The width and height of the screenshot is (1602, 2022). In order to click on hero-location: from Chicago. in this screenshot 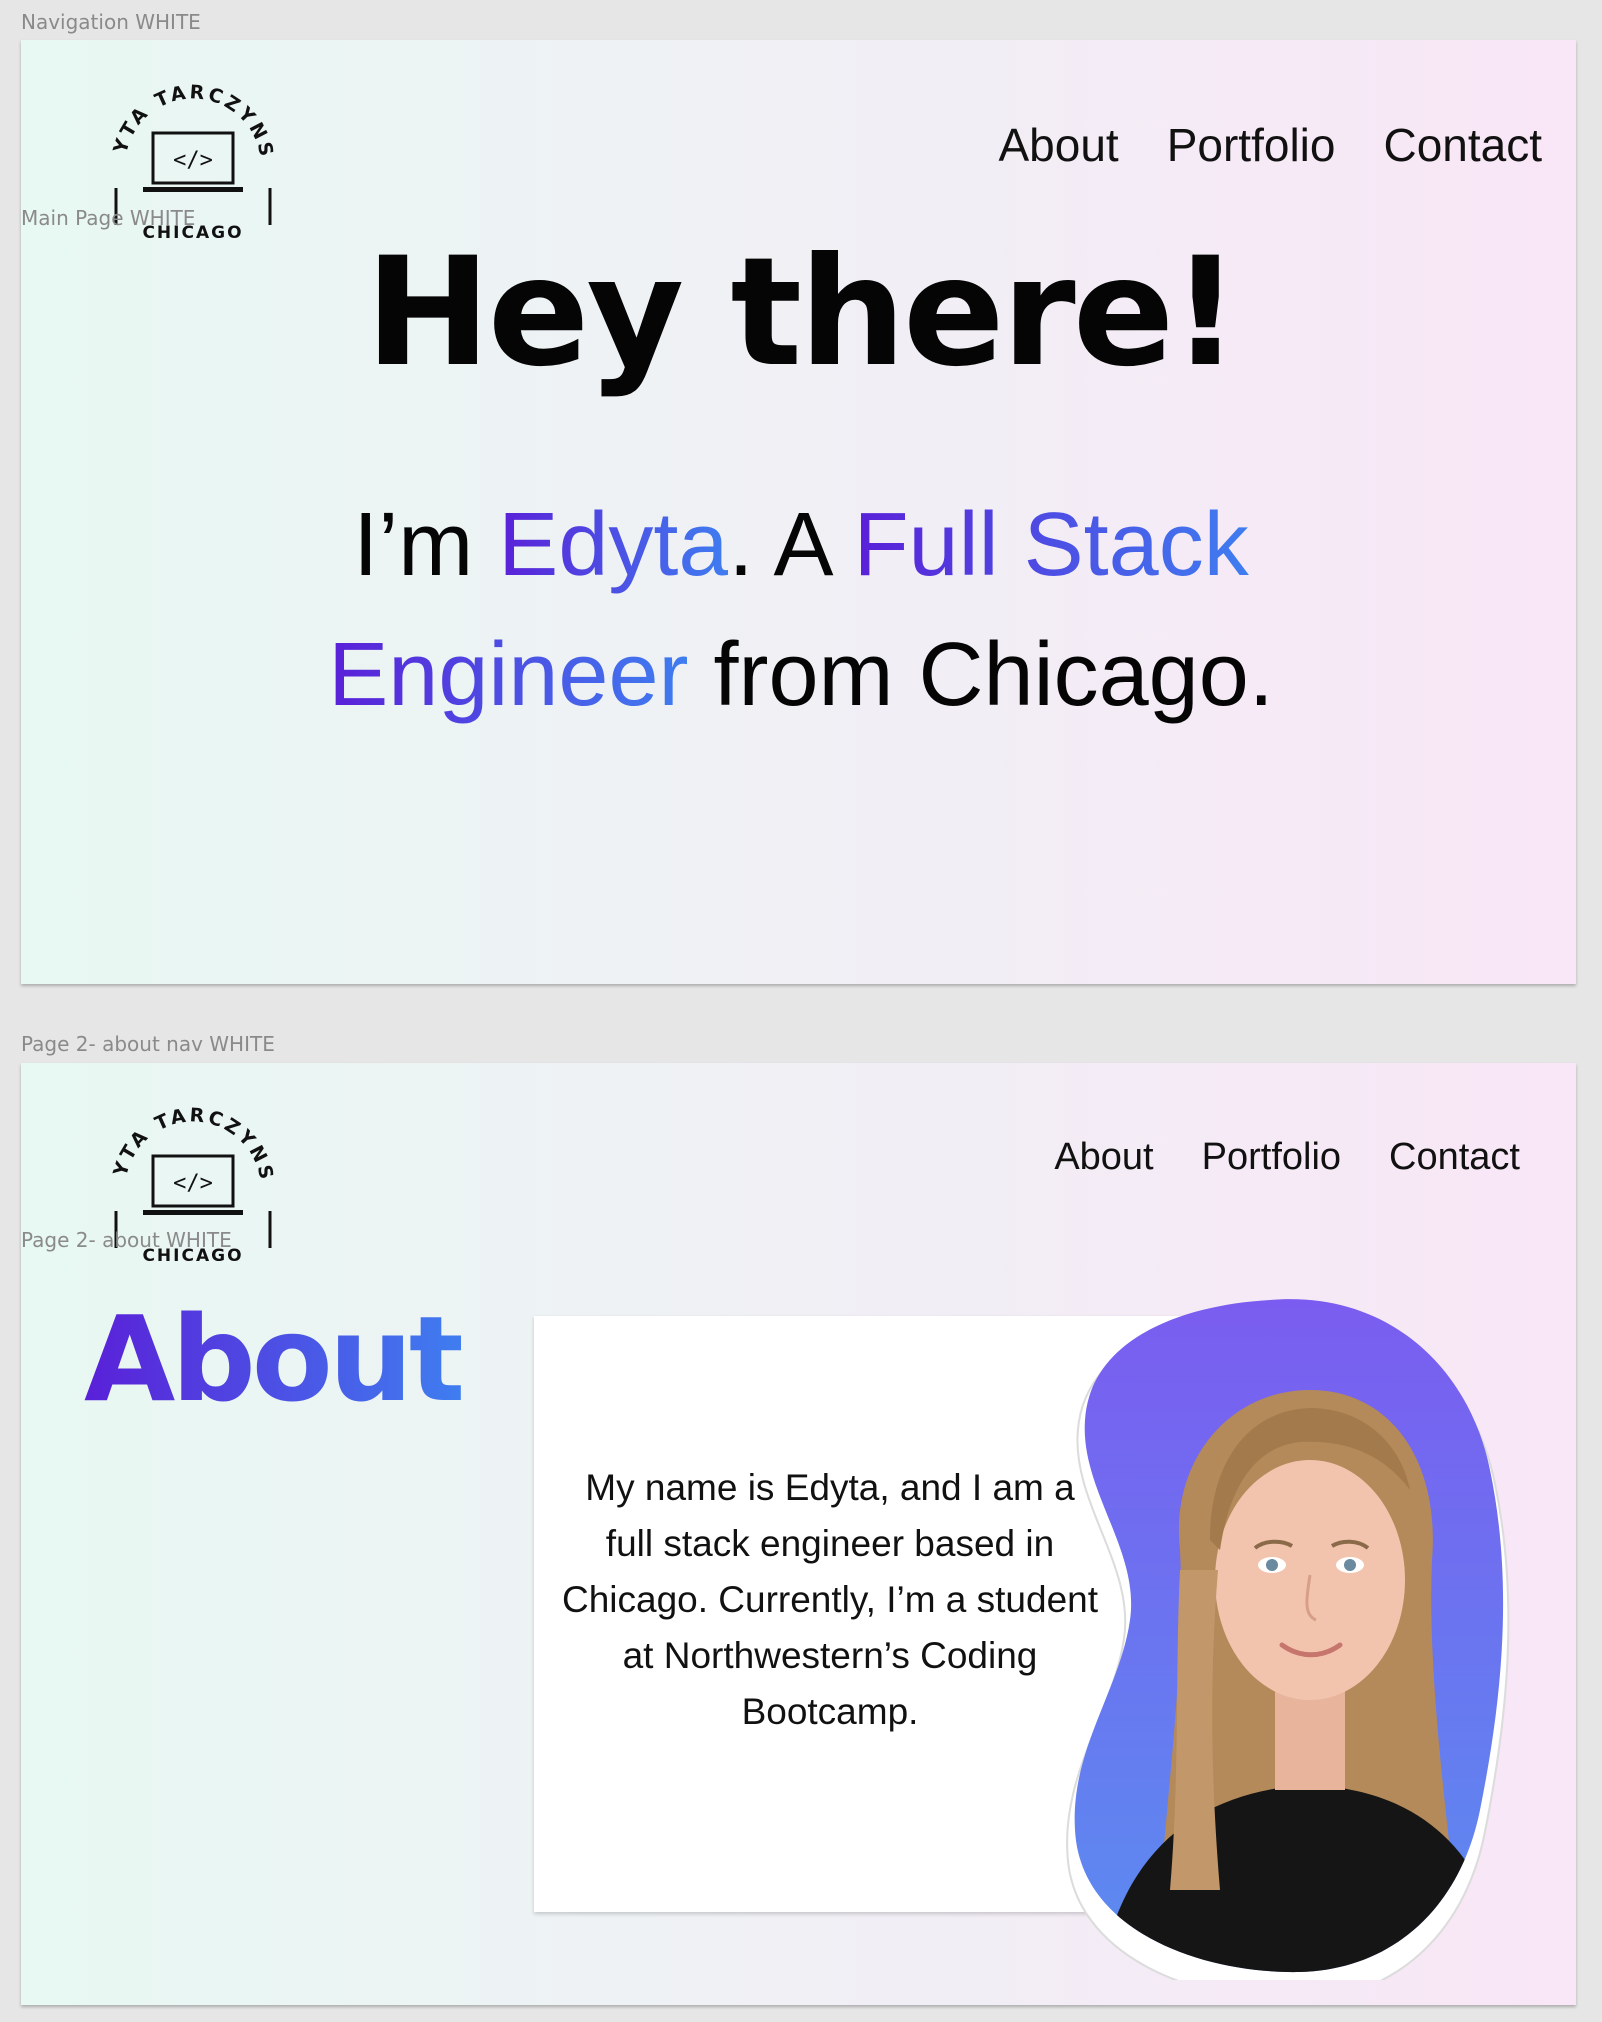, I will do `click(993, 675)`.